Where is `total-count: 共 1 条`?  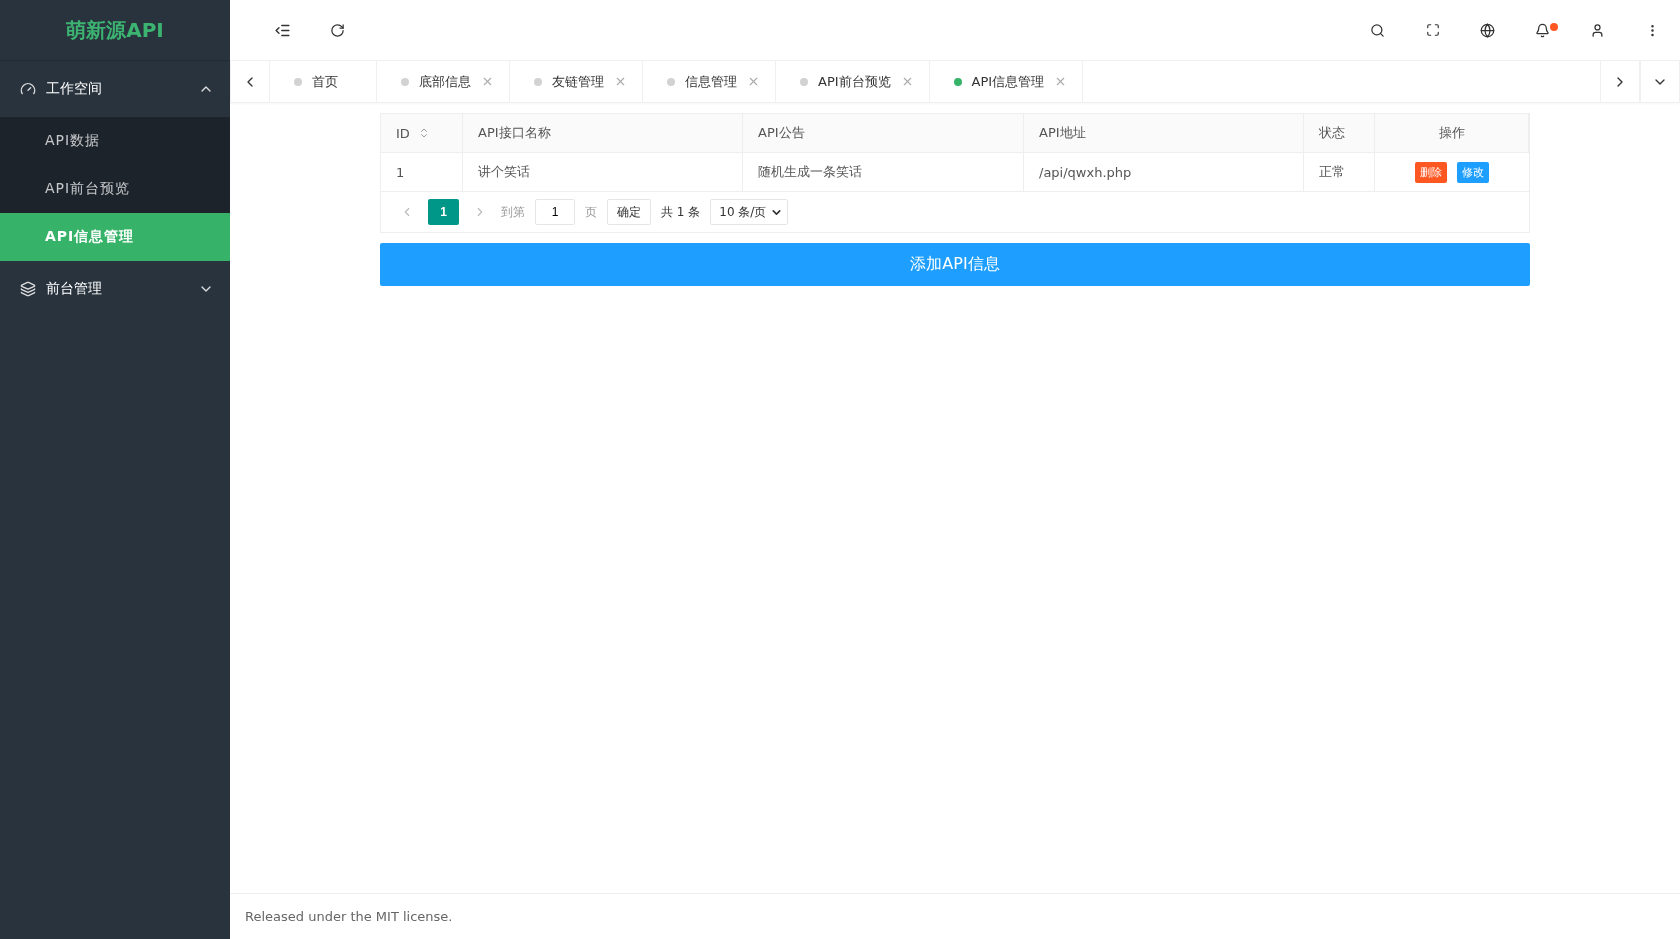 total-count: 共 1 条 is located at coordinates (681, 212).